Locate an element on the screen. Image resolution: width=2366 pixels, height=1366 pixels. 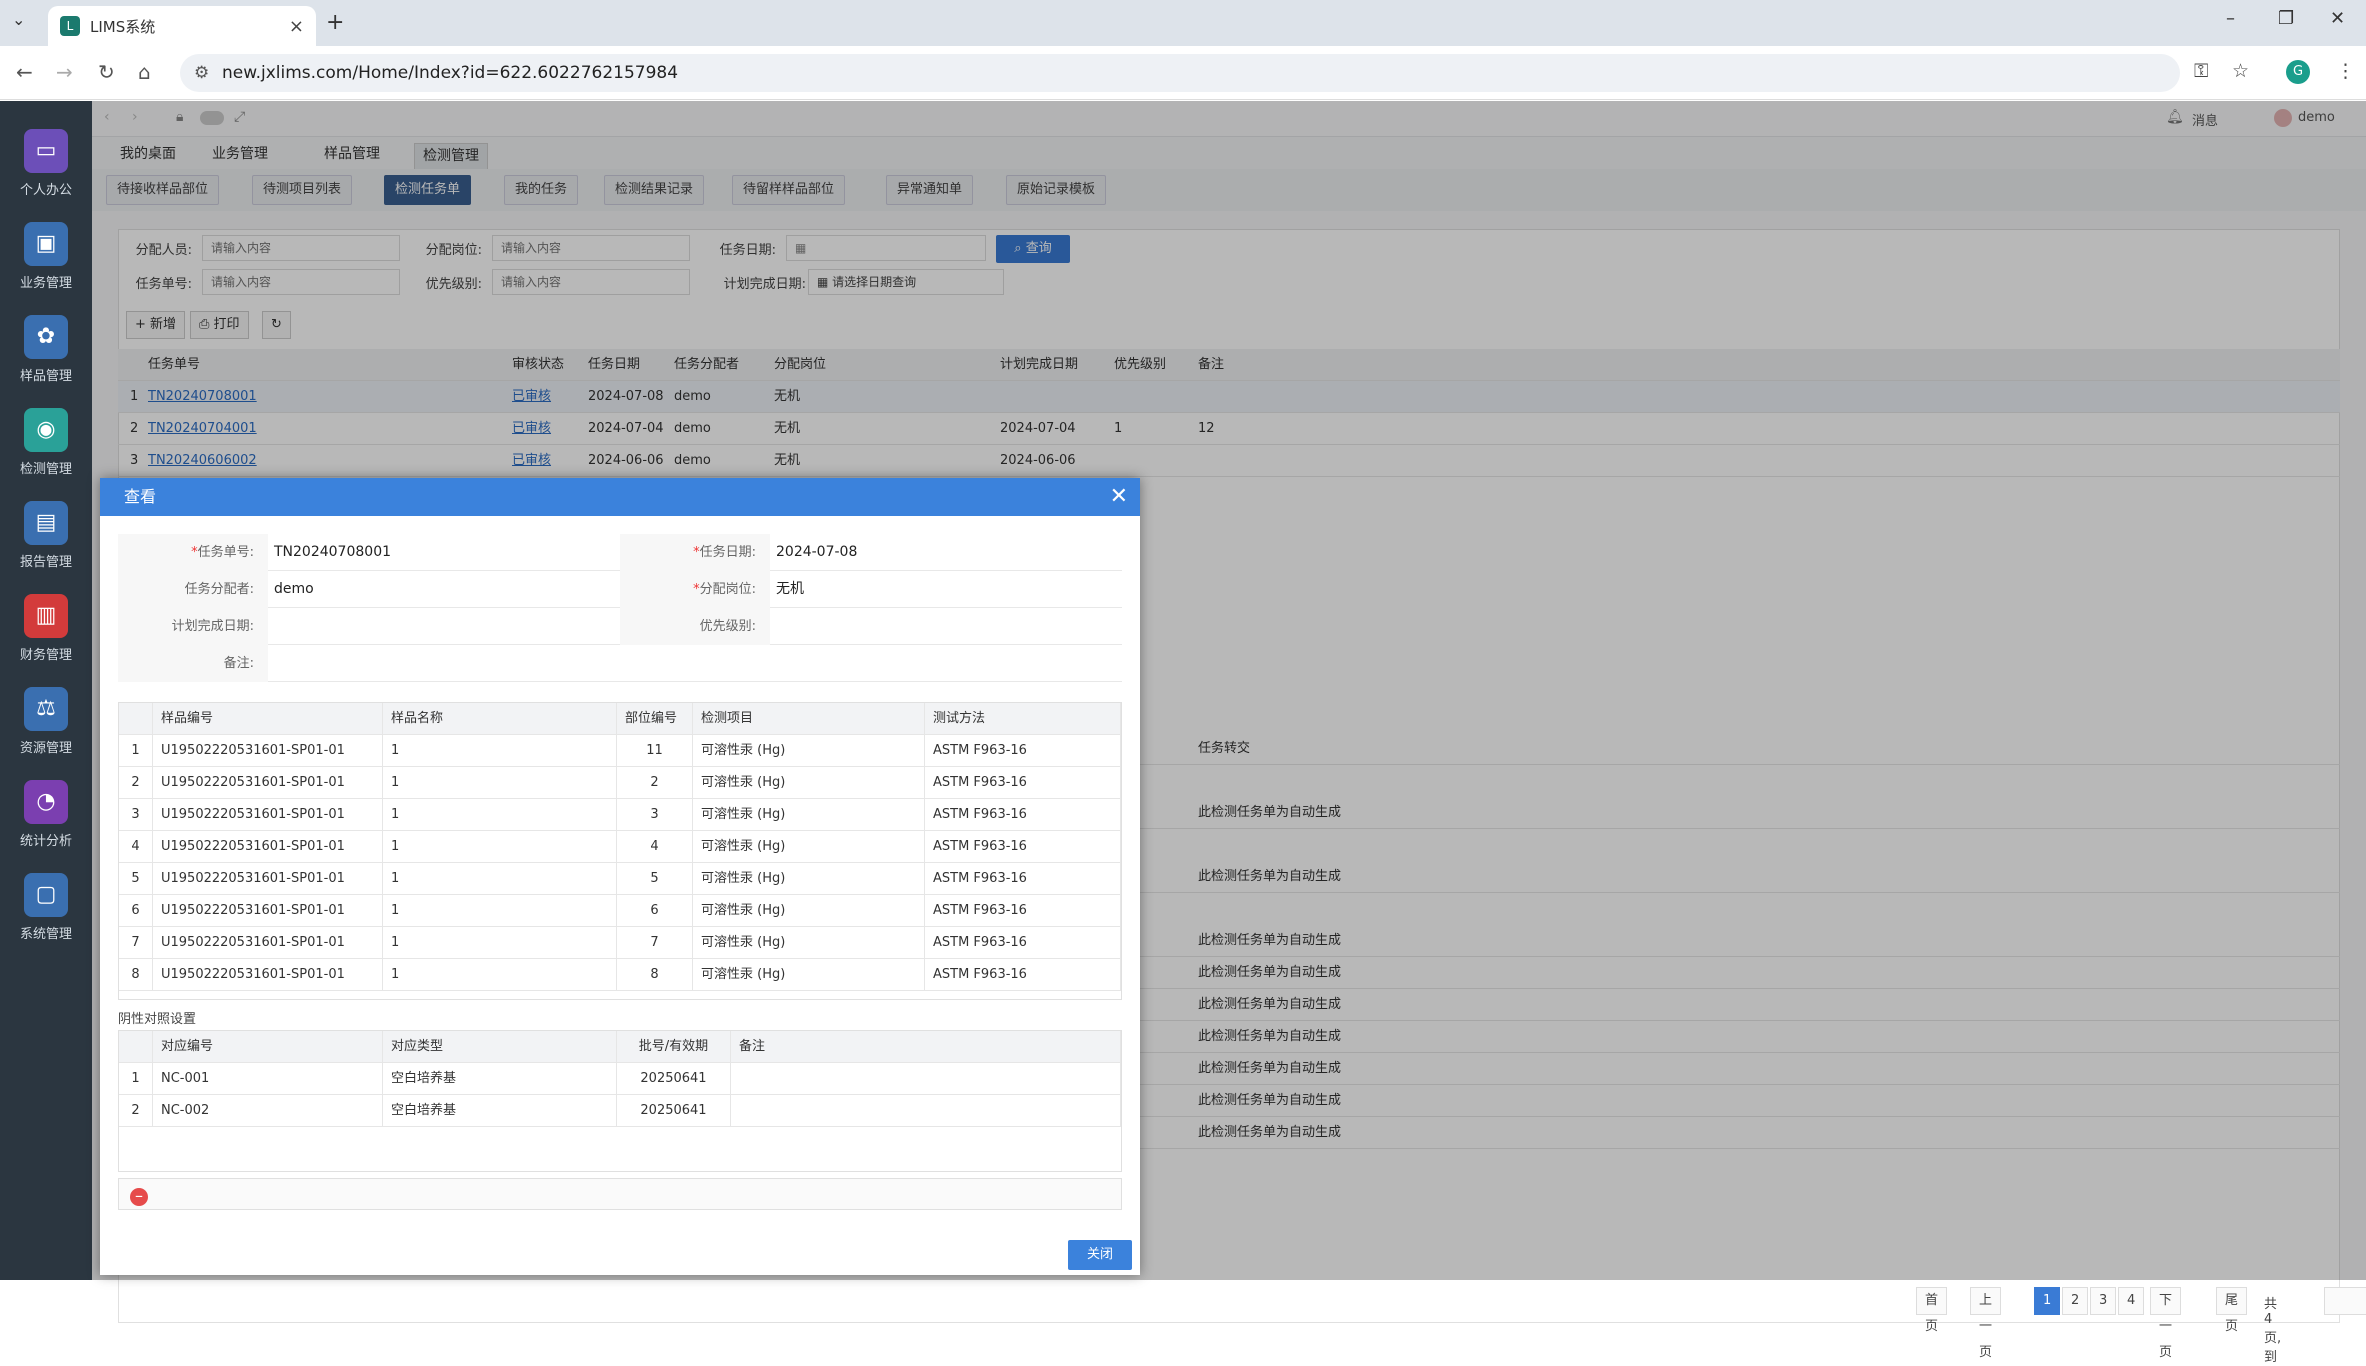
pager-prev: 上一页 is located at coordinates (1986, 1323).